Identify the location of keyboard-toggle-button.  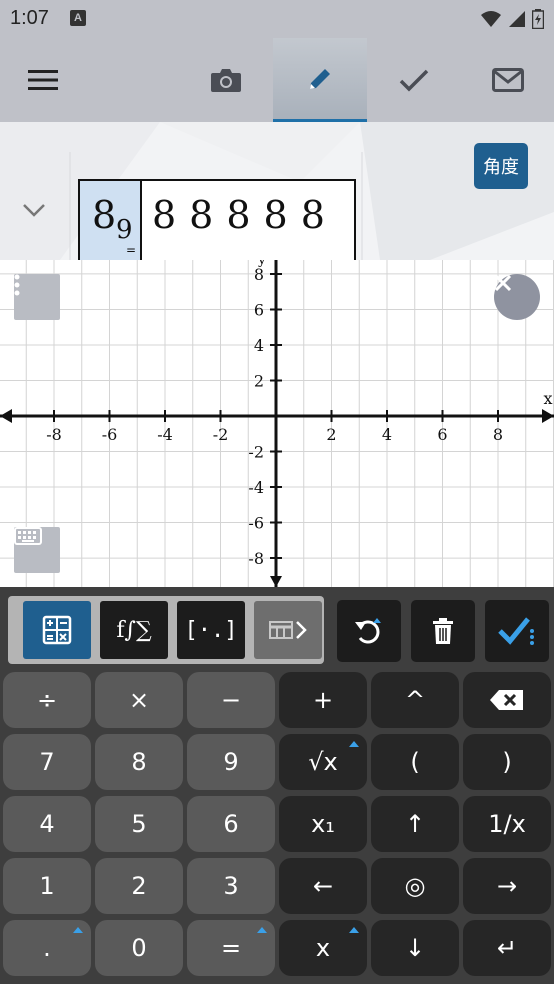
(37, 550).